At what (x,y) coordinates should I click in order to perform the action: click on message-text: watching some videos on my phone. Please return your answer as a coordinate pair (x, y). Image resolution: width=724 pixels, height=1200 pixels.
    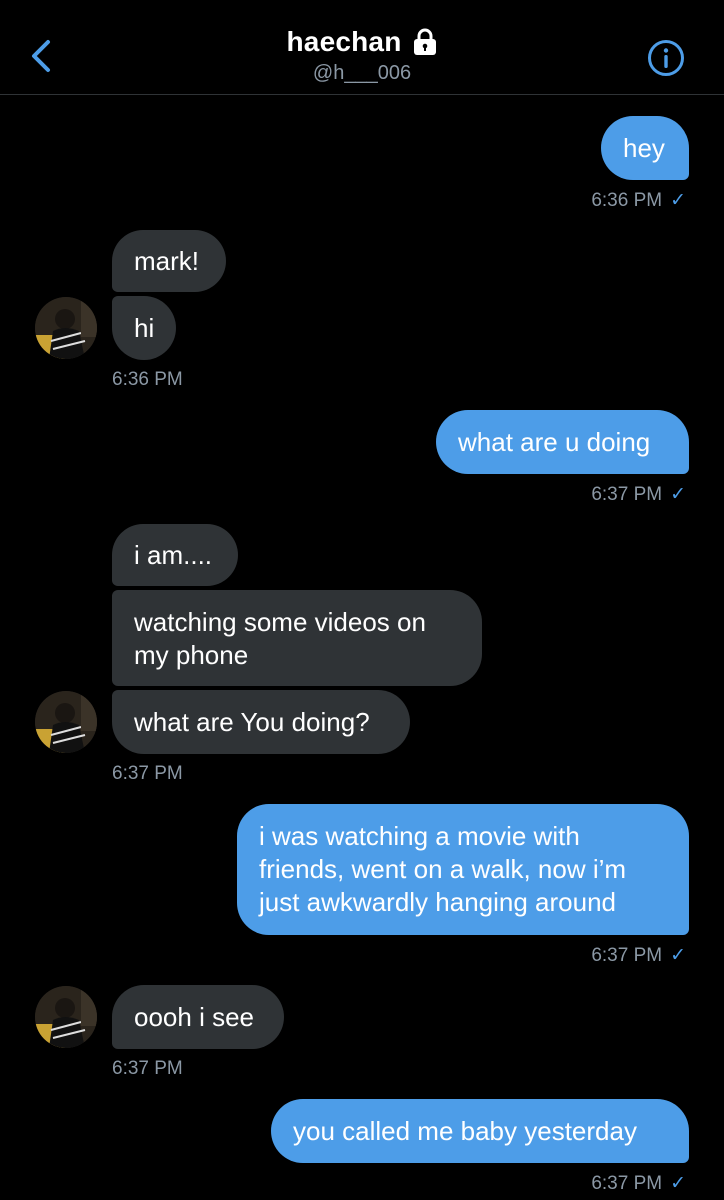
    Looking at the image, I should click on (280, 638).